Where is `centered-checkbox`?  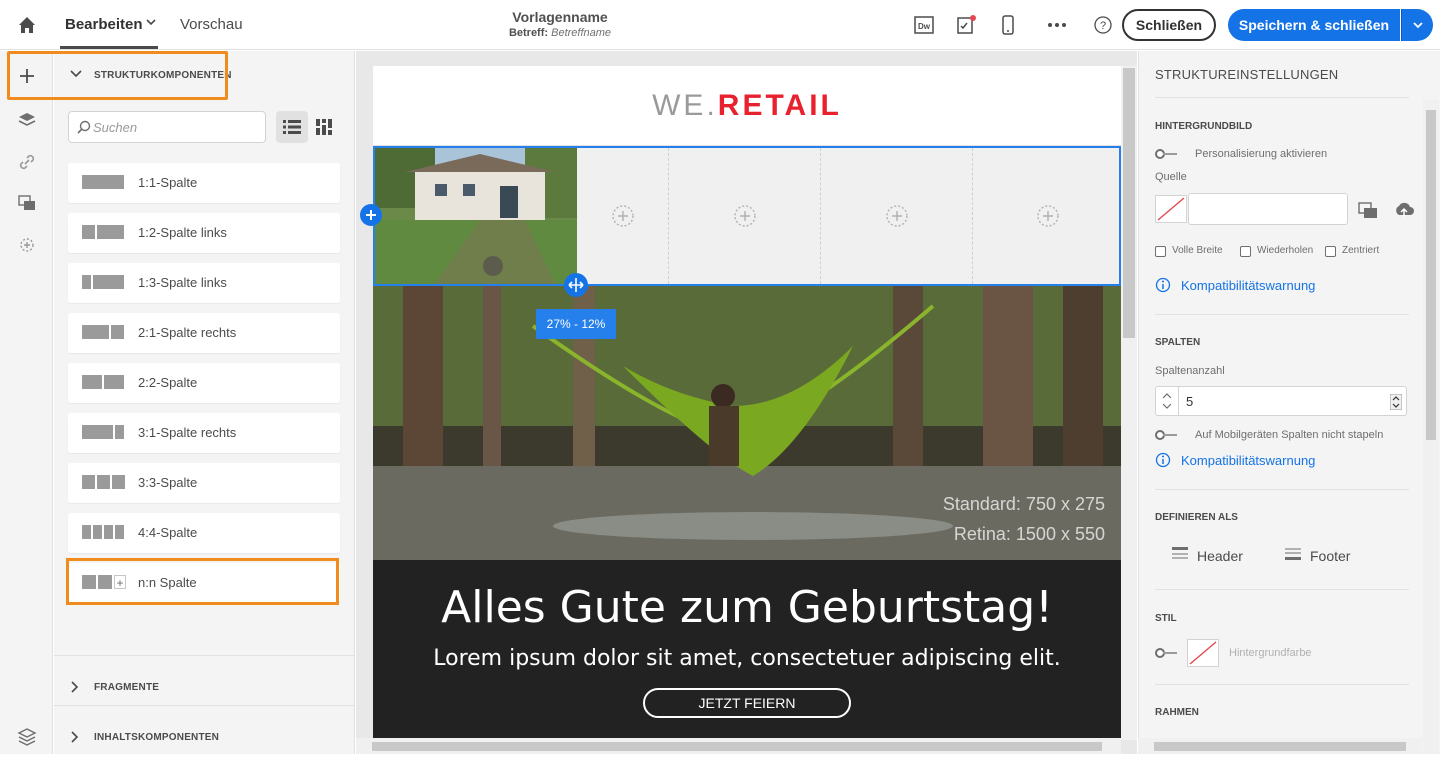
centered-checkbox is located at coordinates (1330, 251).